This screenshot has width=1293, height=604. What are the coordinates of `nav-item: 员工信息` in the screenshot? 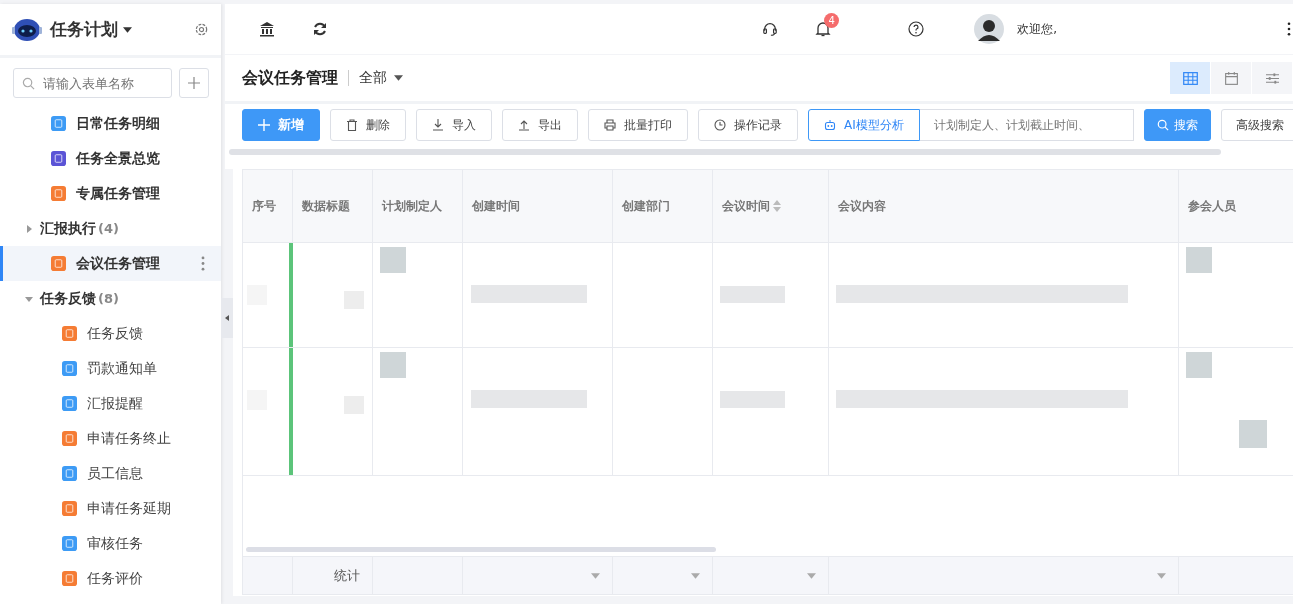 It's located at (110, 473).